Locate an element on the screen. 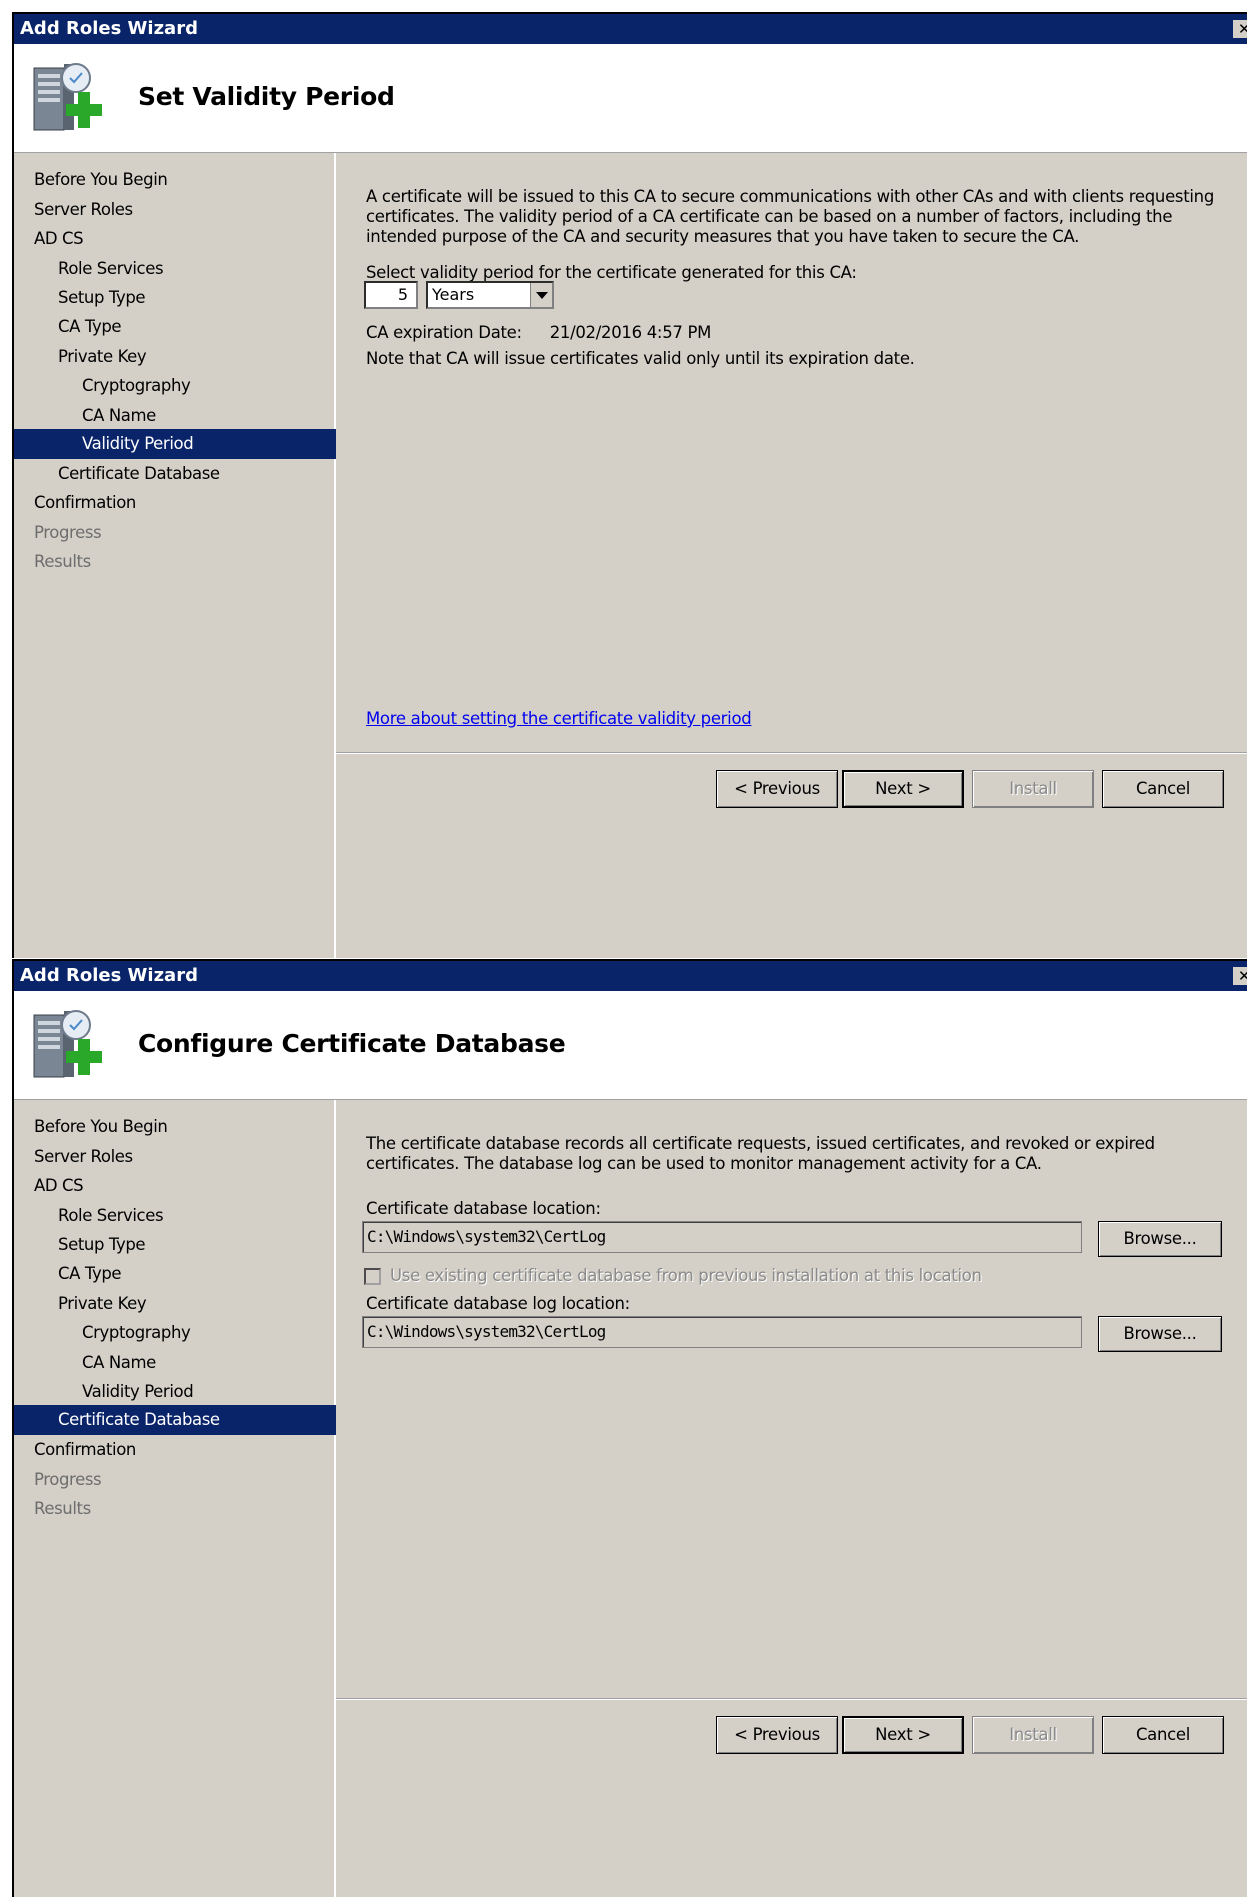  validity-period-input: 5 is located at coordinates (391, 295).